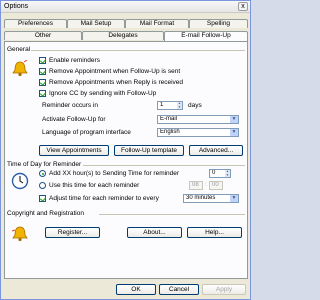 The image size is (320, 300). What do you see at coordinates (94, 185) in the screenshot?
I see `radio-label: Use this time for each reminder` at bounding box center [94, 185].